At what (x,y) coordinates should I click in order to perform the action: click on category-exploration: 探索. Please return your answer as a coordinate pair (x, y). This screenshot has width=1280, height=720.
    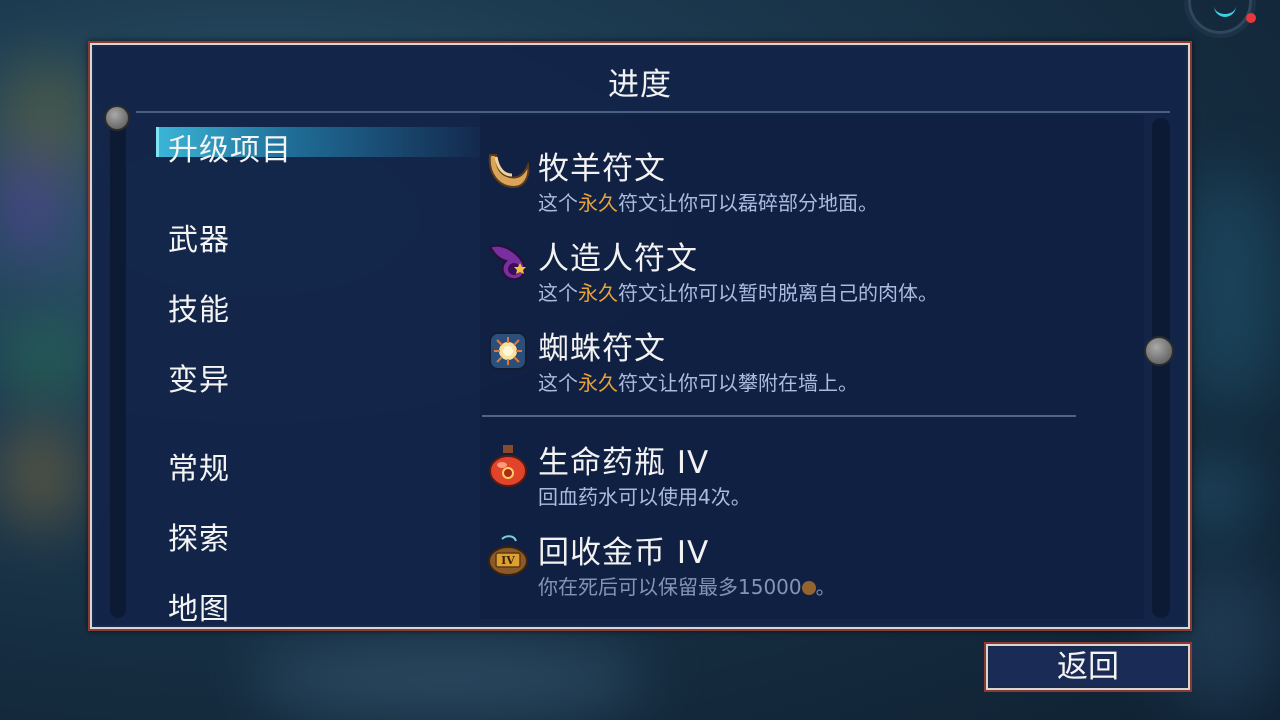
    Looking at the image, I should click on (199, 536).